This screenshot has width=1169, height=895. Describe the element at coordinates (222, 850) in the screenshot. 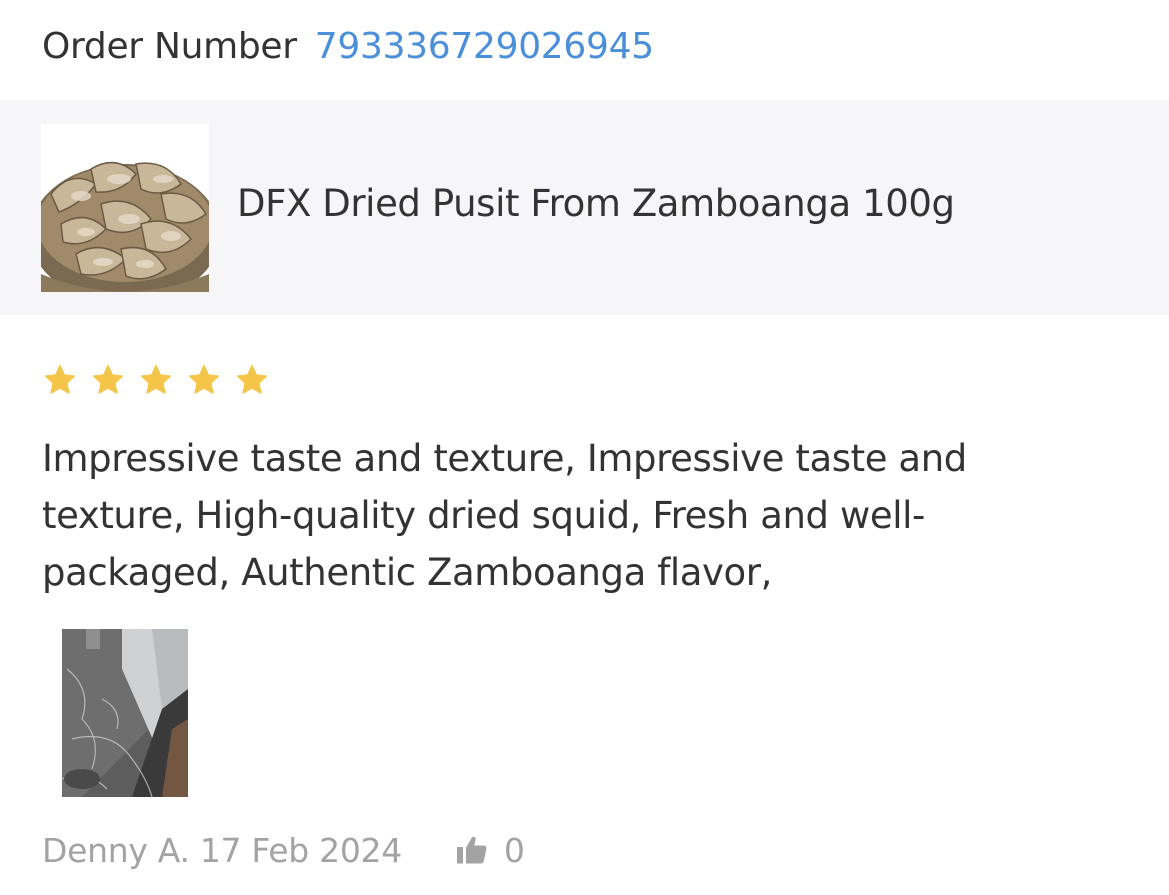

I see `reviewer-and-date: Denny A. 17 Feb 2024` at that location.